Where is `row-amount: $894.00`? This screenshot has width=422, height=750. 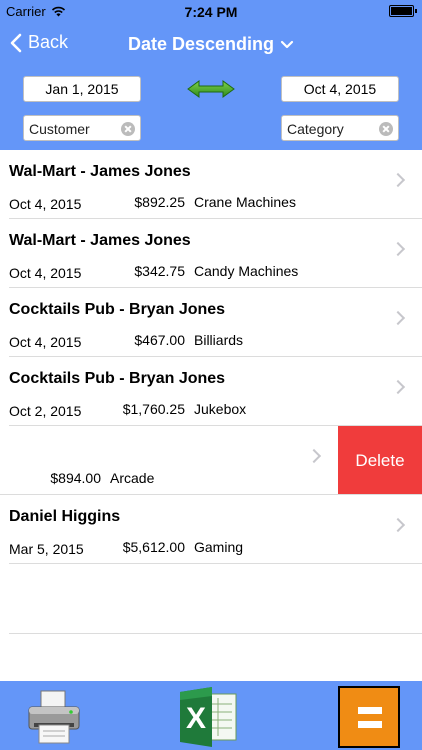
row-amount: $894.00 is located at coordinates (75, 478).